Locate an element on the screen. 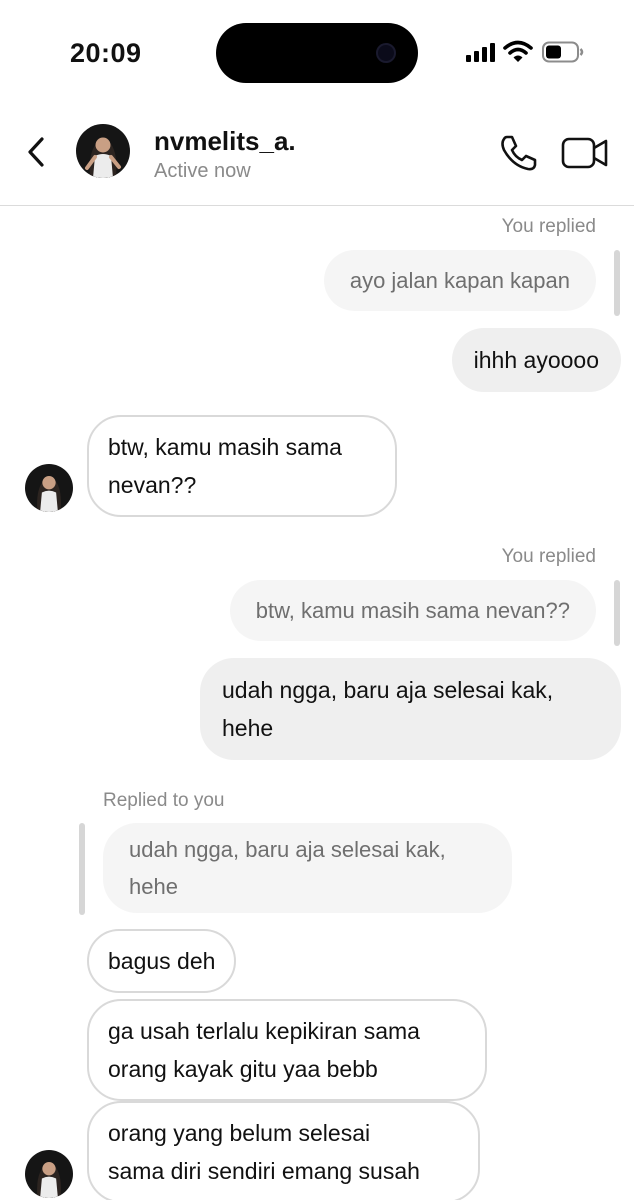 The height and width of the screenshot is (1200, 634). incoming-message: btw, kamu masih sama nevan?? is located at coordinates (242, 466).